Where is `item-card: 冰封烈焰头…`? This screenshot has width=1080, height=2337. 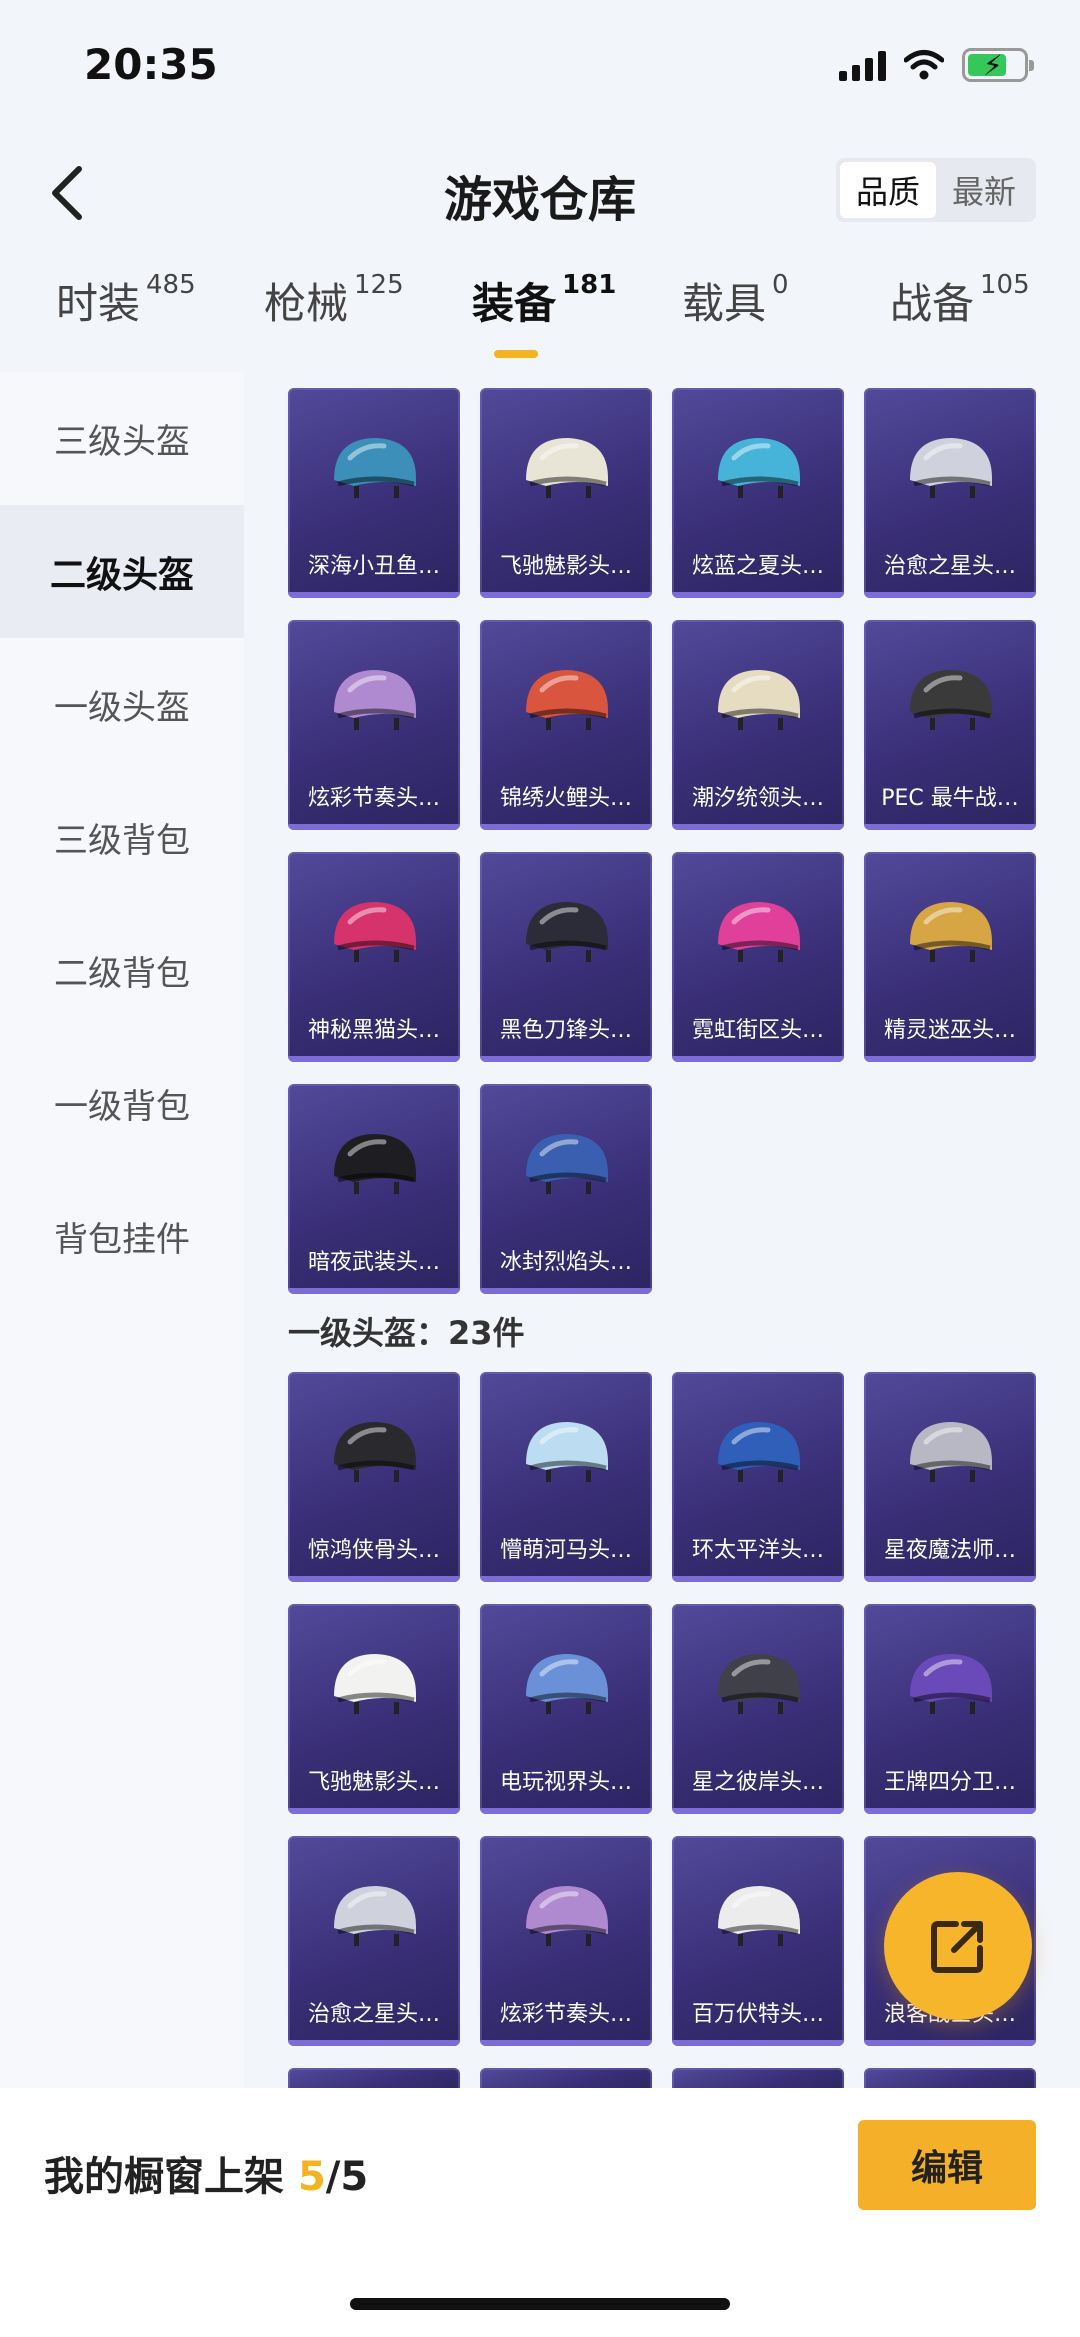 item-card: 冰封烈焰头… is located at coordinates (566, 1189).